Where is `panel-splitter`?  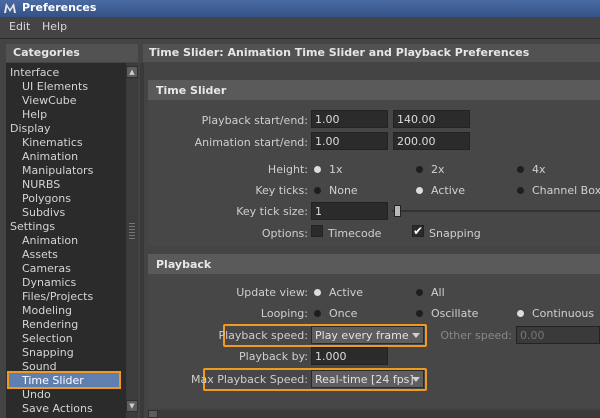
panel-splitter is located at coordinates (142, 240).